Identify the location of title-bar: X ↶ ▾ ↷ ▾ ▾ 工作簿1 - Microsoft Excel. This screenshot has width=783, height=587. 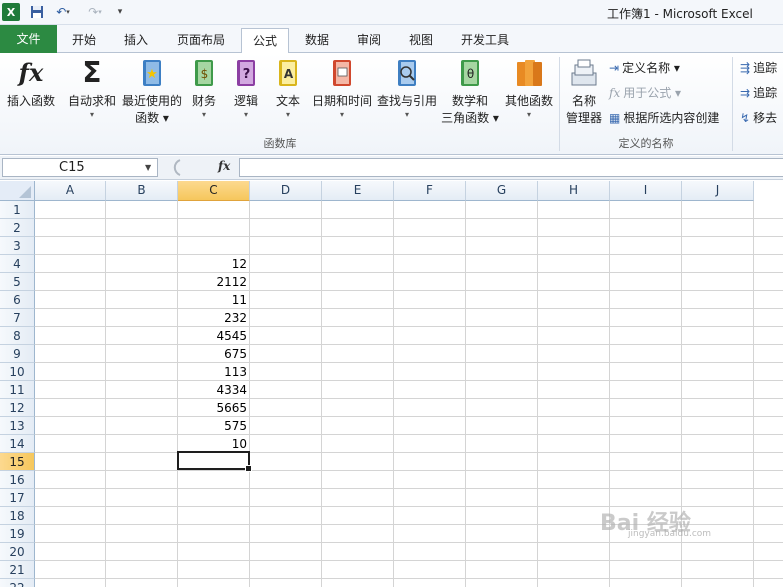
(391, 12).